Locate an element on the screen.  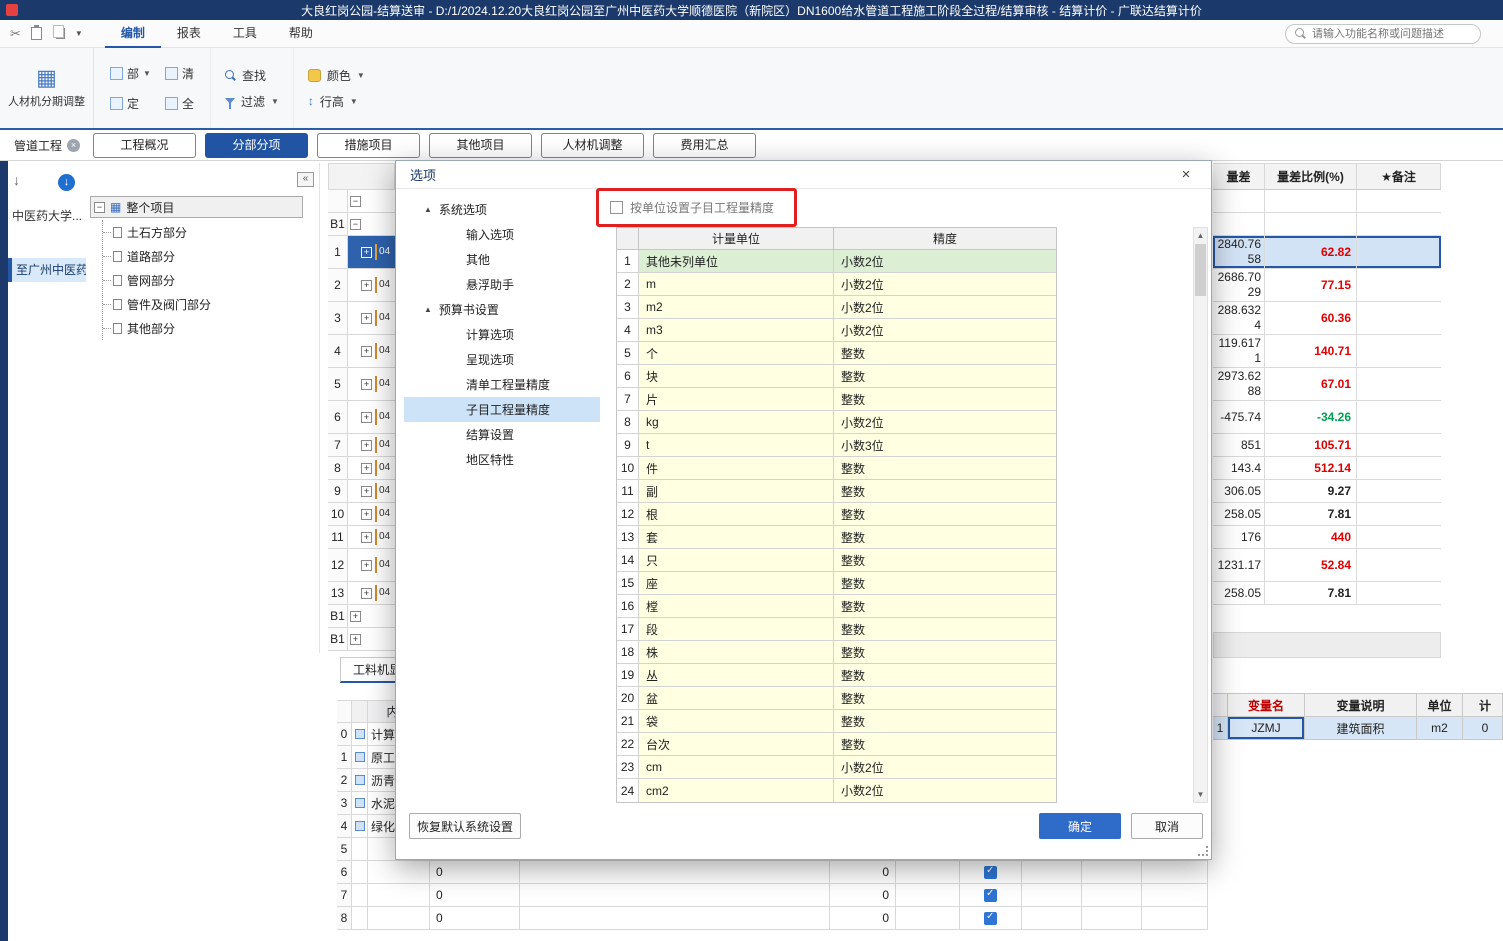
table-row: 2973.6288 67.01 is located at coordinates (1327, 384).